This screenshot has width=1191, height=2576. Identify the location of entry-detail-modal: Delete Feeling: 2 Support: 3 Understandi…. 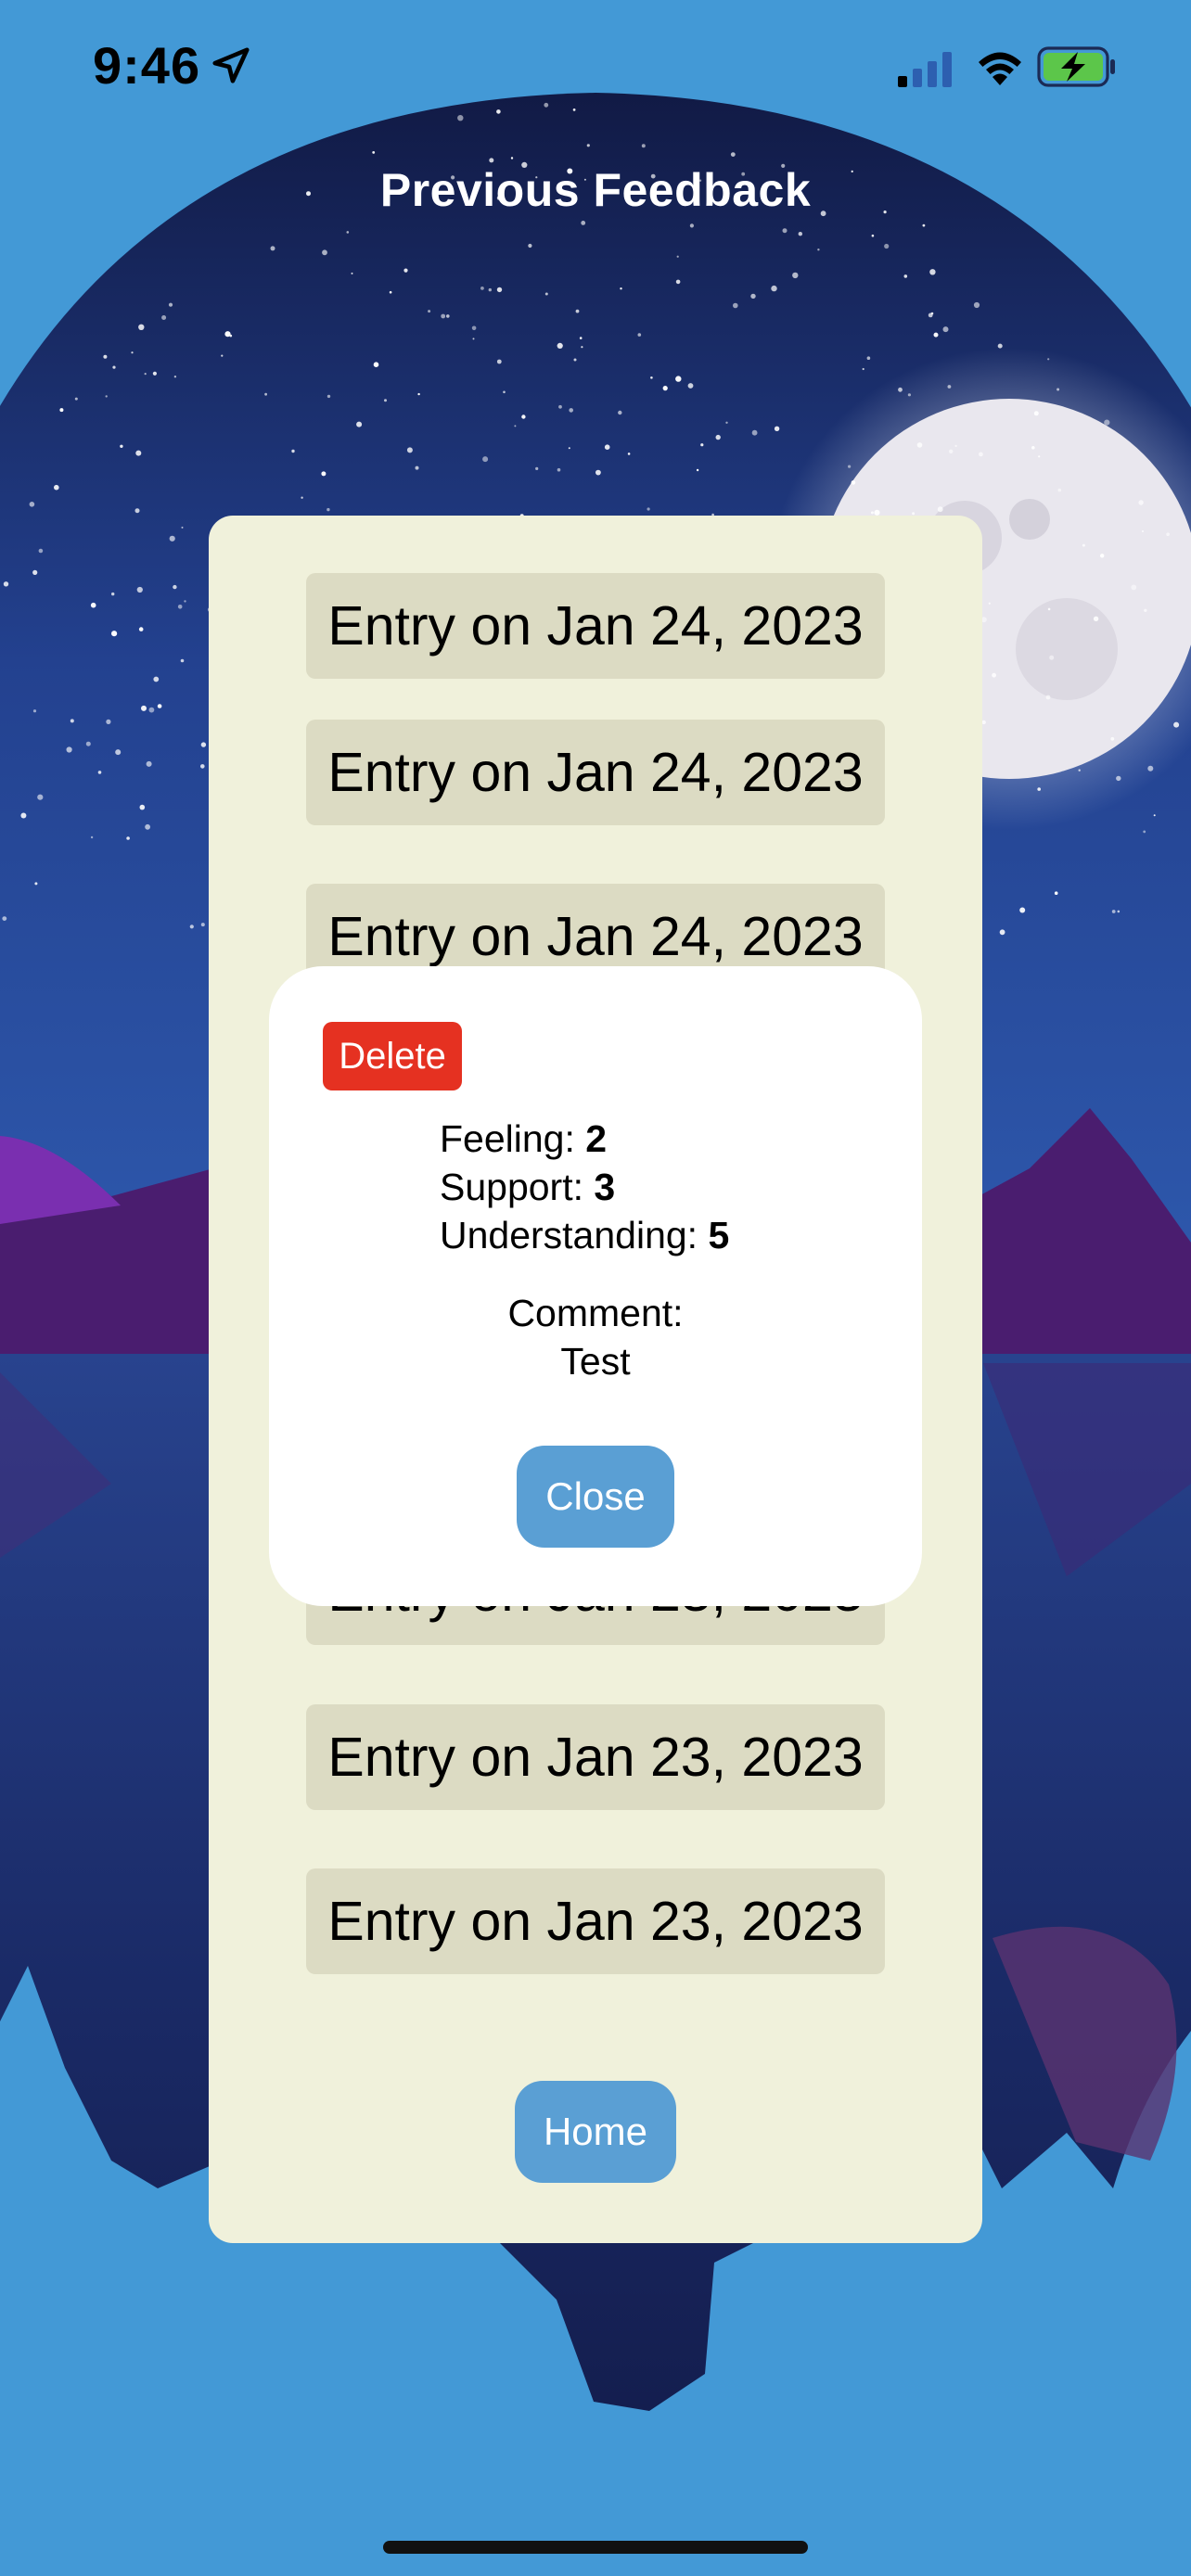
(595, 1286).